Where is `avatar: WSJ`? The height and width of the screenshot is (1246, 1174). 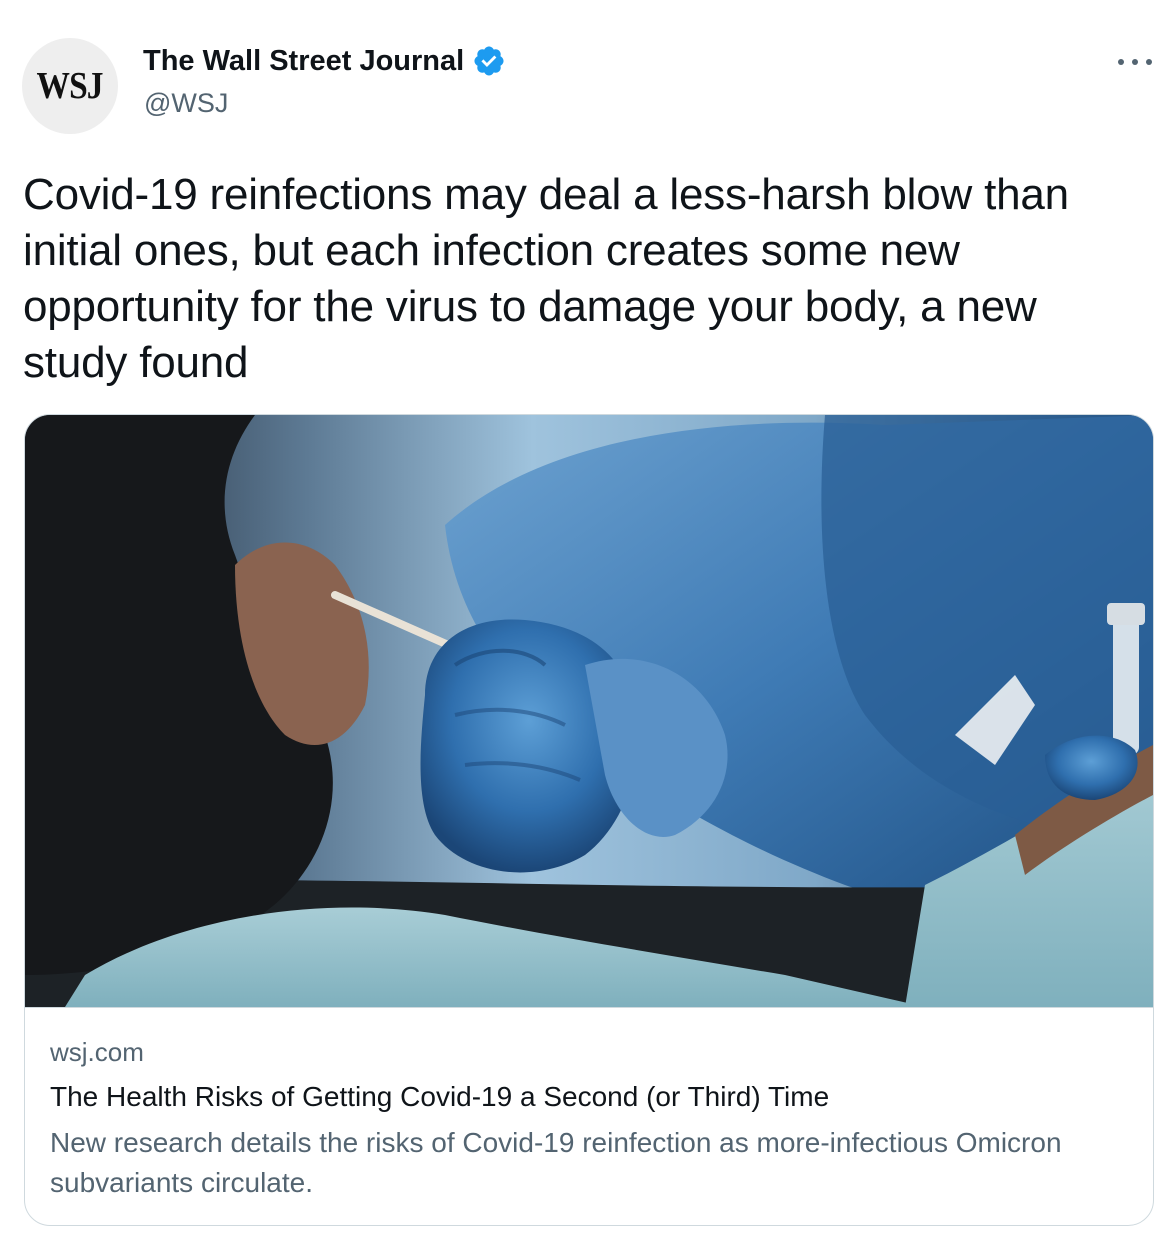 avatar: WSJ is located at coordinates (70, 86).